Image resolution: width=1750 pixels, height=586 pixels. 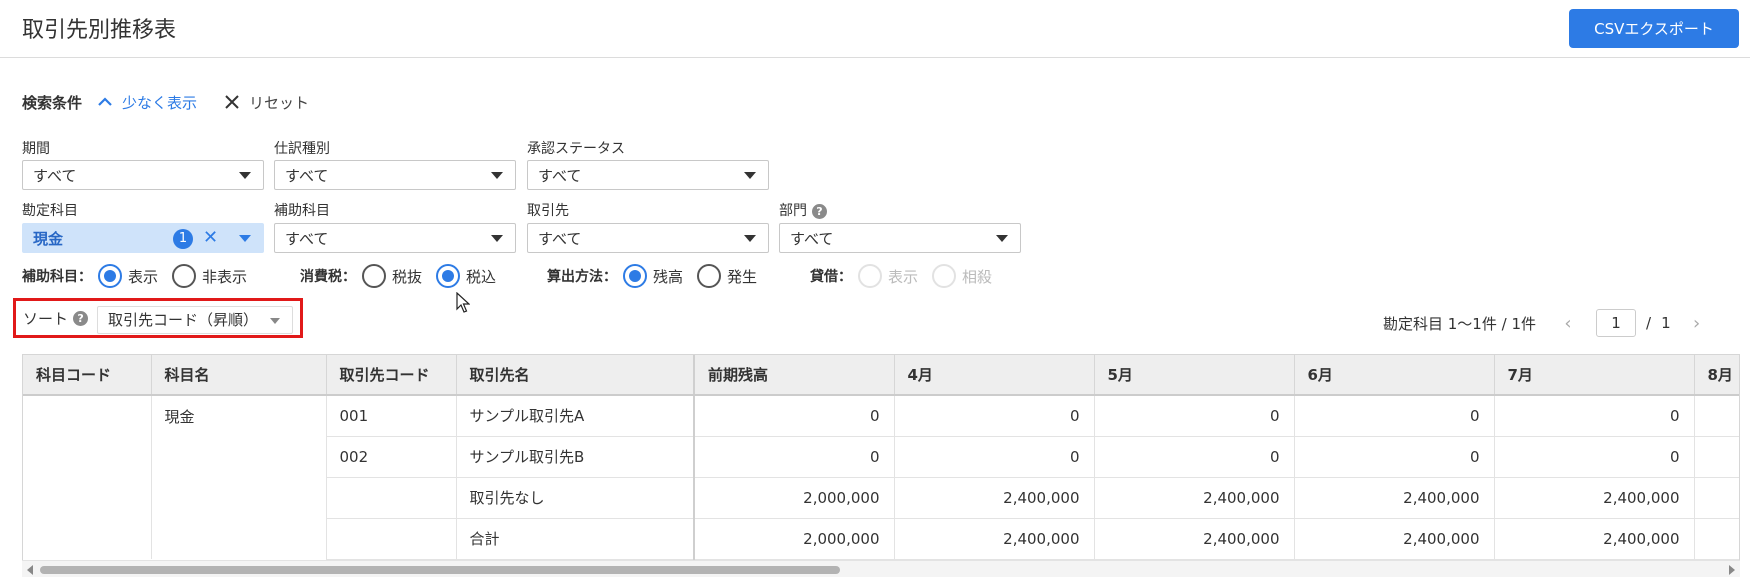 I want to click on sub-account-display-label: 補助科目：, so click(x=57, y=277).